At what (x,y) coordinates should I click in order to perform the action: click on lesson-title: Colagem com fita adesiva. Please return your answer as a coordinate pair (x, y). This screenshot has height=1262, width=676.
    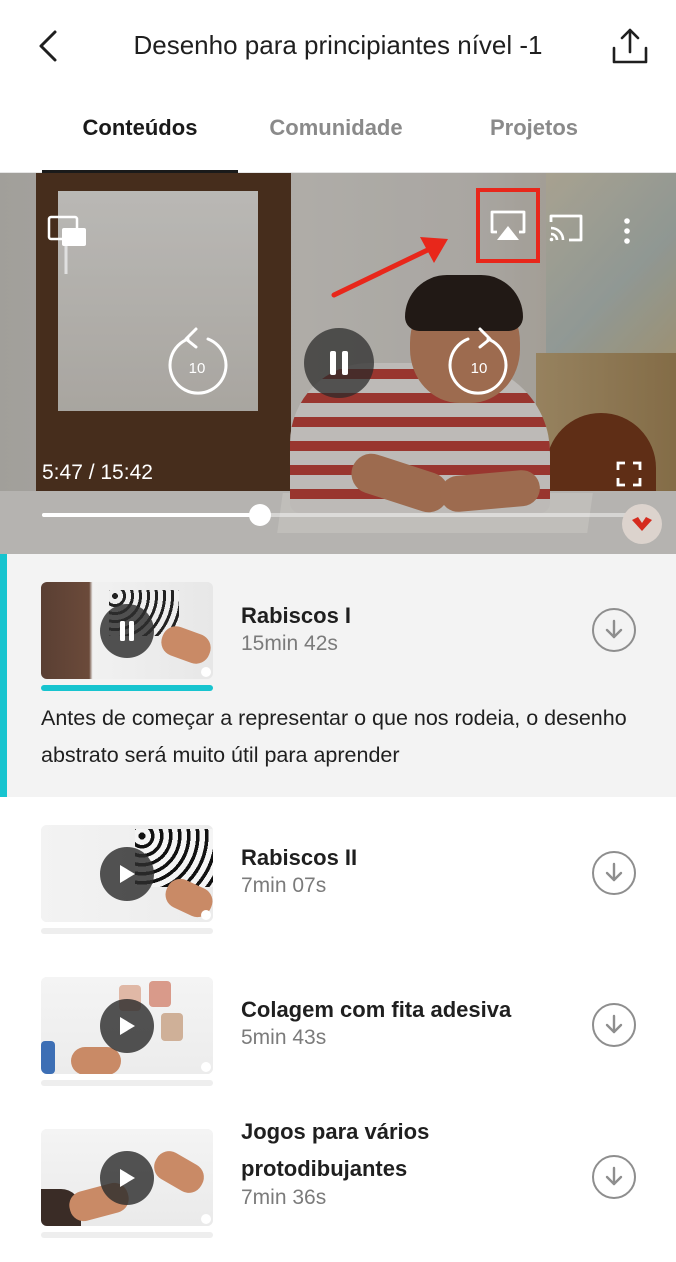
    Looking at the image, I should click on (376, 1009).